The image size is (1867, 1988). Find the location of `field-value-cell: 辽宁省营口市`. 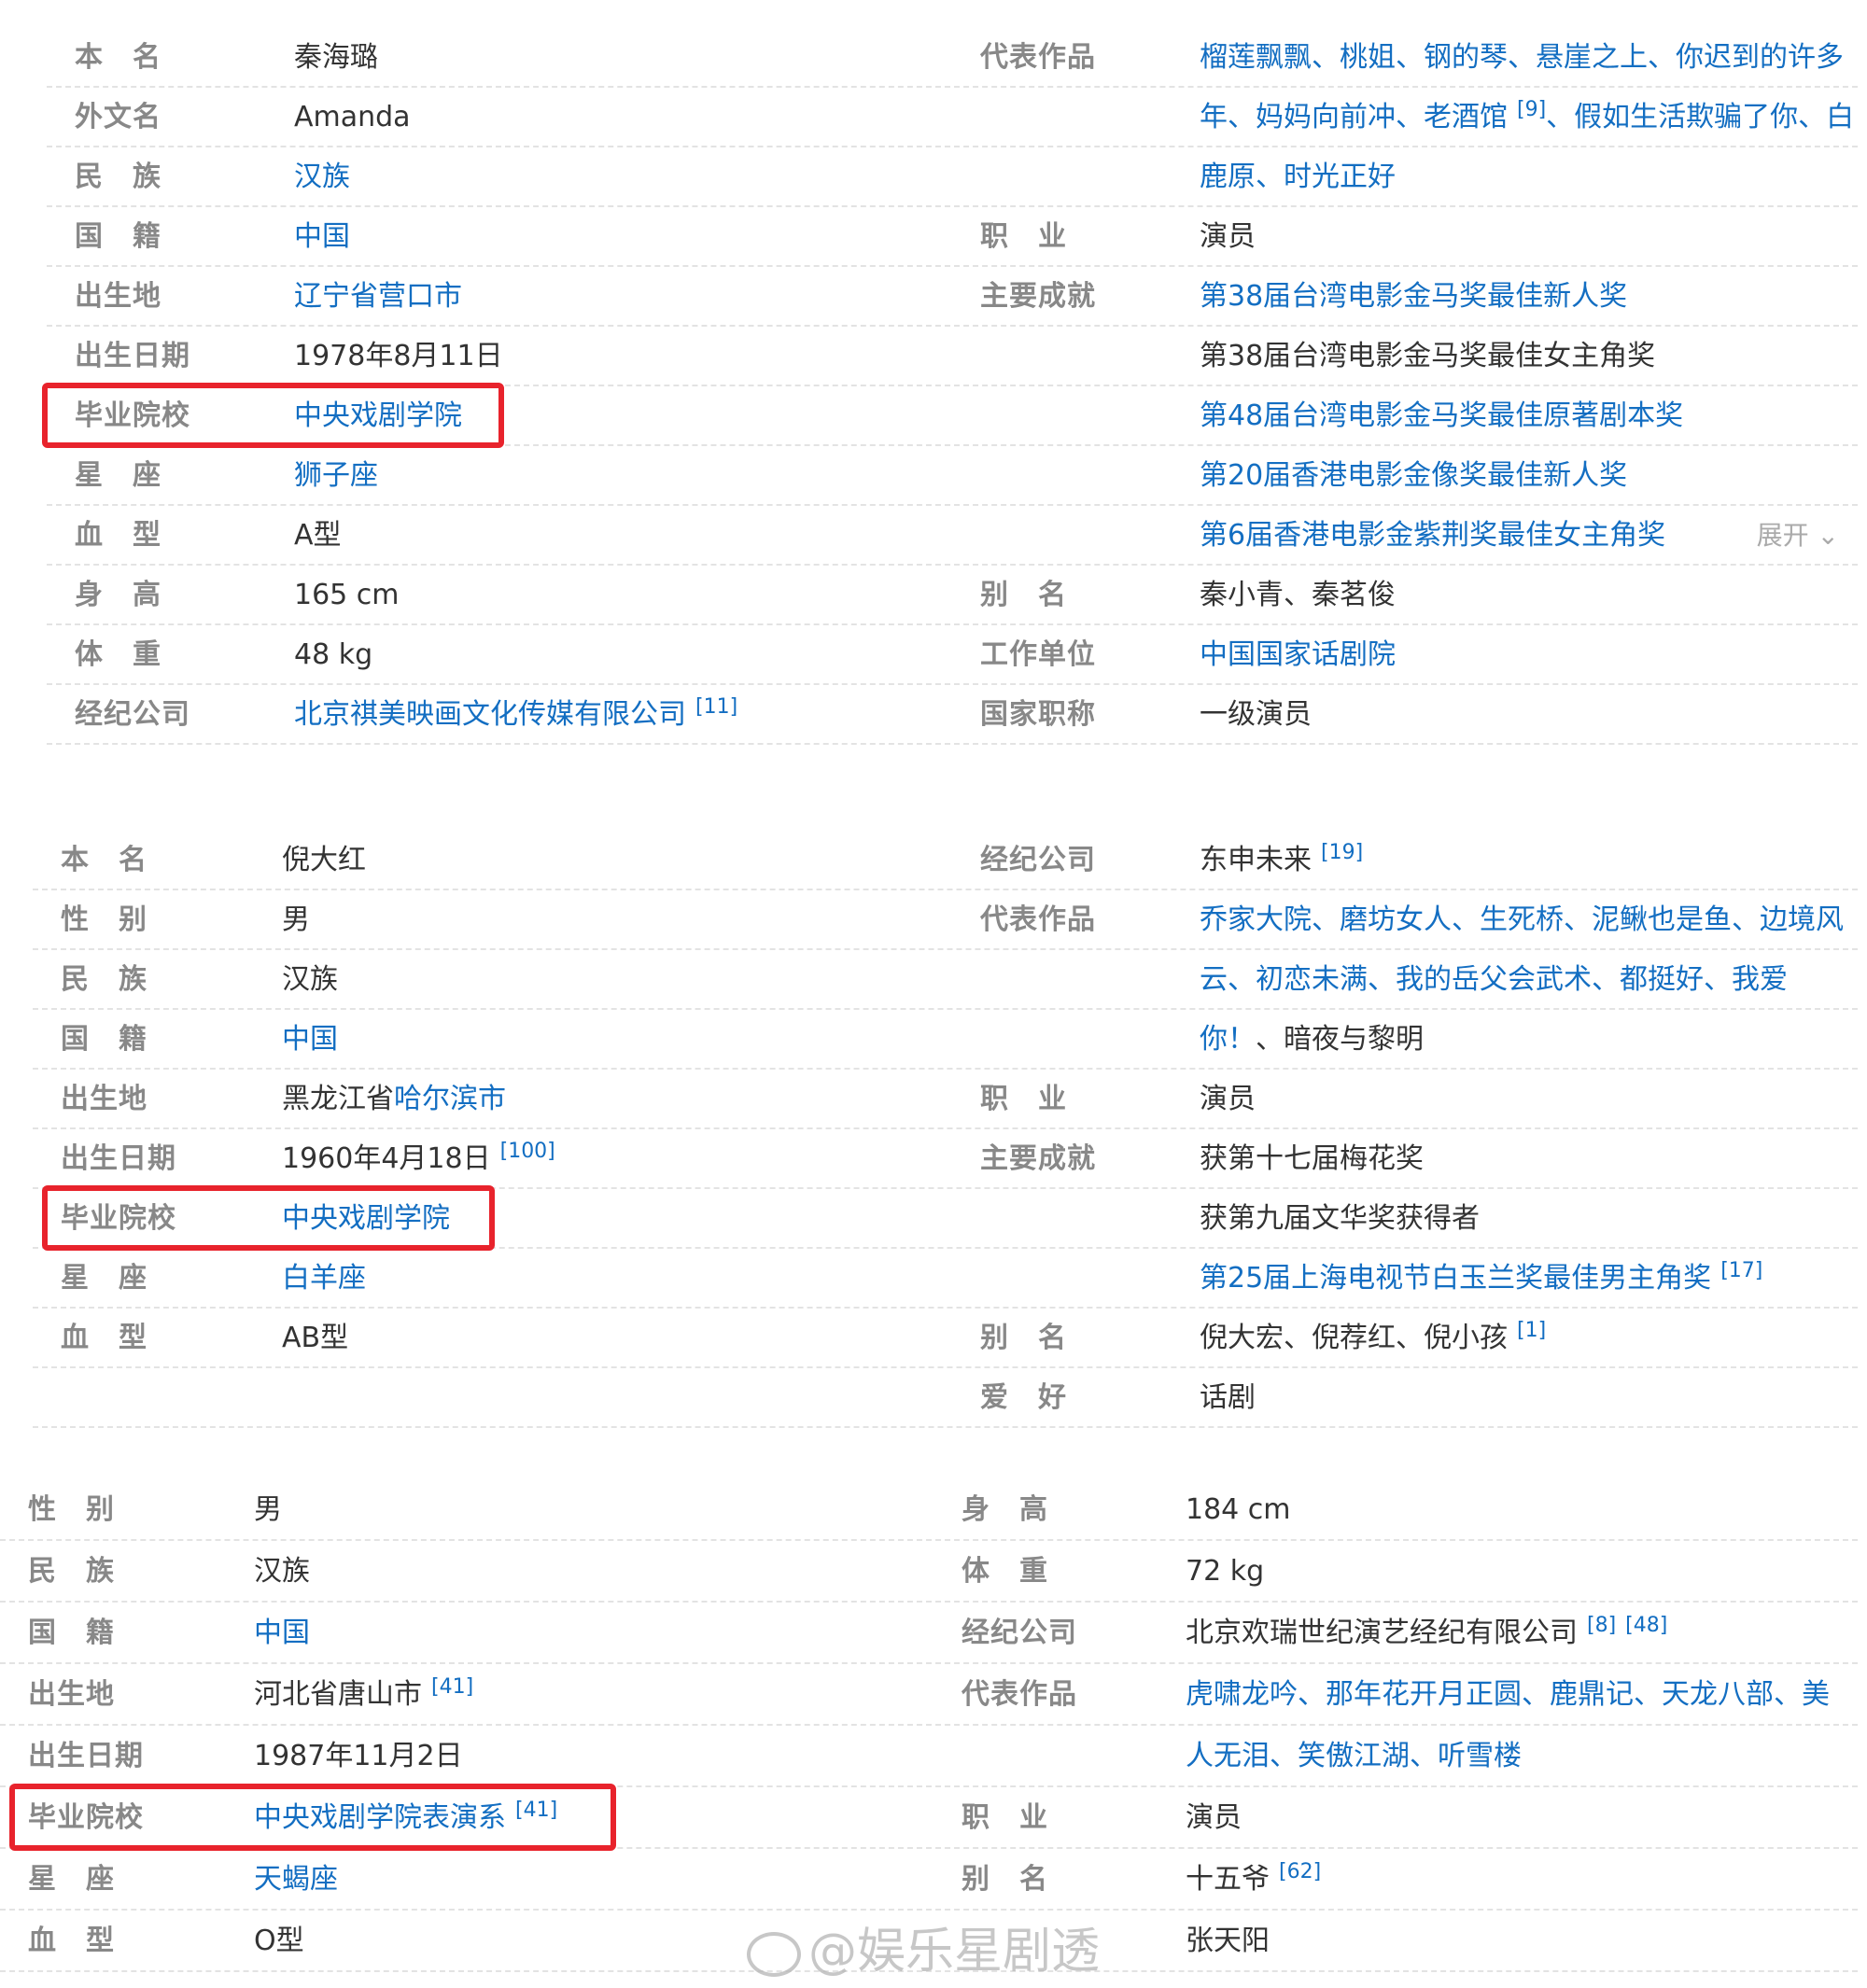

field-value-cell: 辽宁省营口市 is located at coordinates (378, 297).